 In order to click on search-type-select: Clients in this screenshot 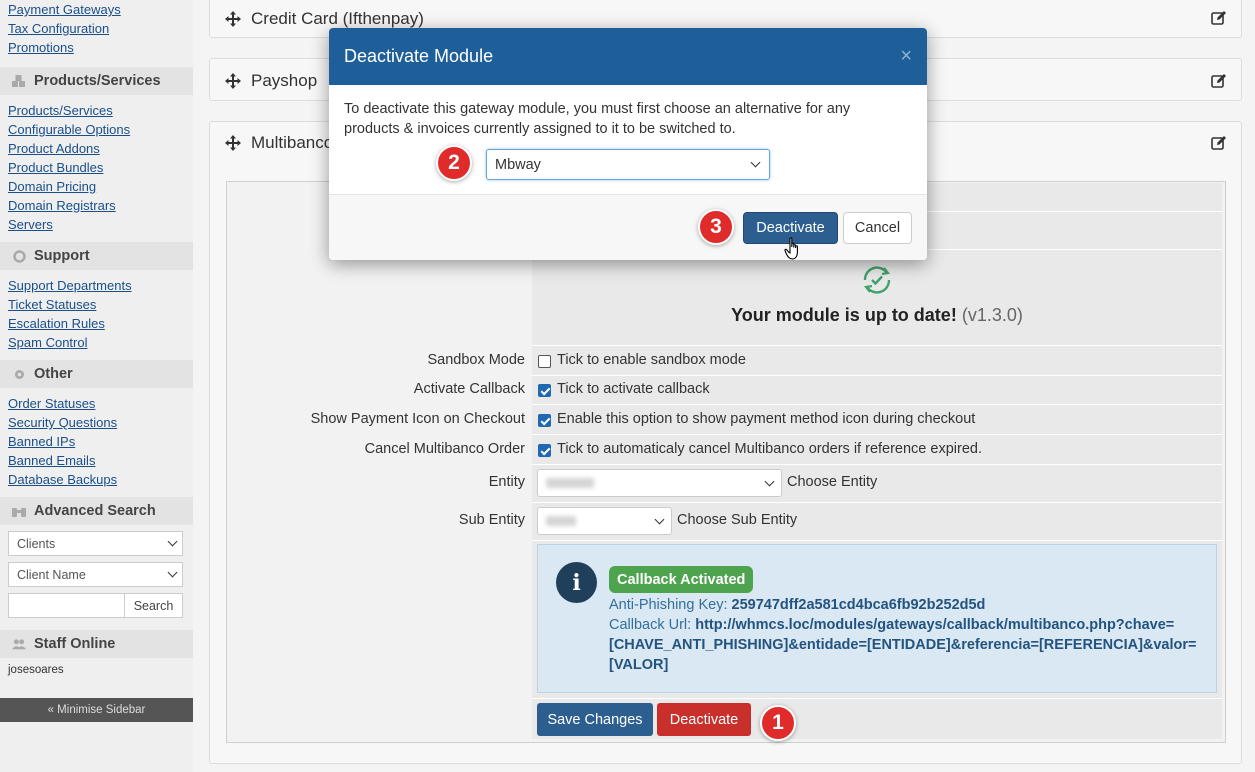, I will do `click(95, 543)`.